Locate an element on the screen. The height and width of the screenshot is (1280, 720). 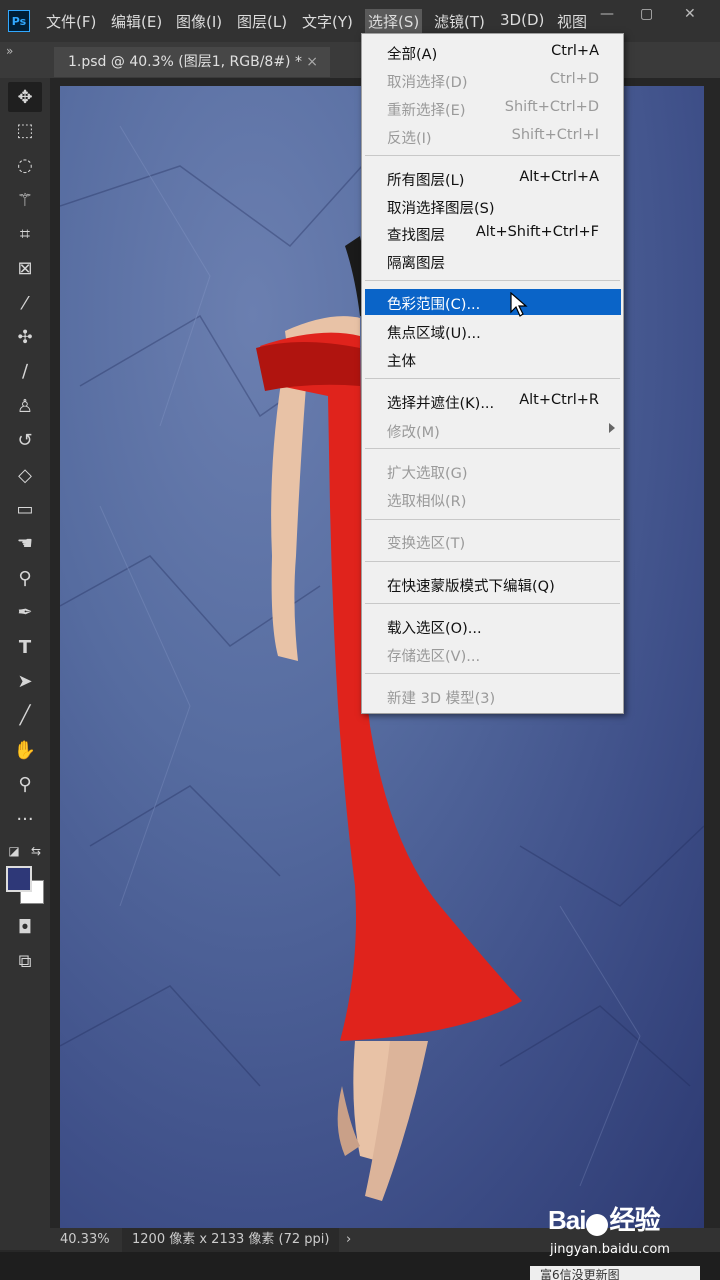
menu-item-all-layers: 所有图层(L) Alt+Ctrl+A is located at coordinates (492, 178).